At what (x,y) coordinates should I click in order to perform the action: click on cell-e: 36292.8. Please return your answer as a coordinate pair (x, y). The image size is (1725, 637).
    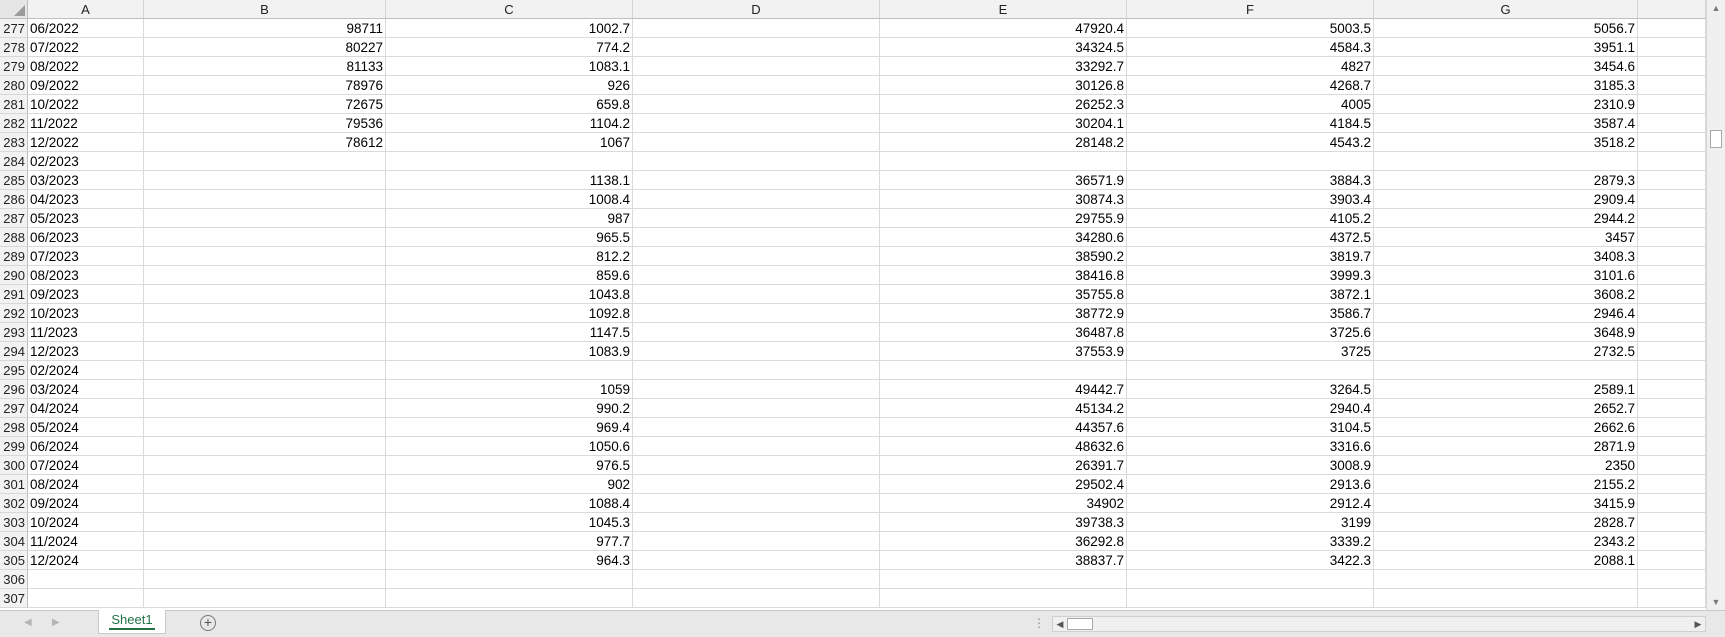
    Looking at the image, I should click on (1003, 541).